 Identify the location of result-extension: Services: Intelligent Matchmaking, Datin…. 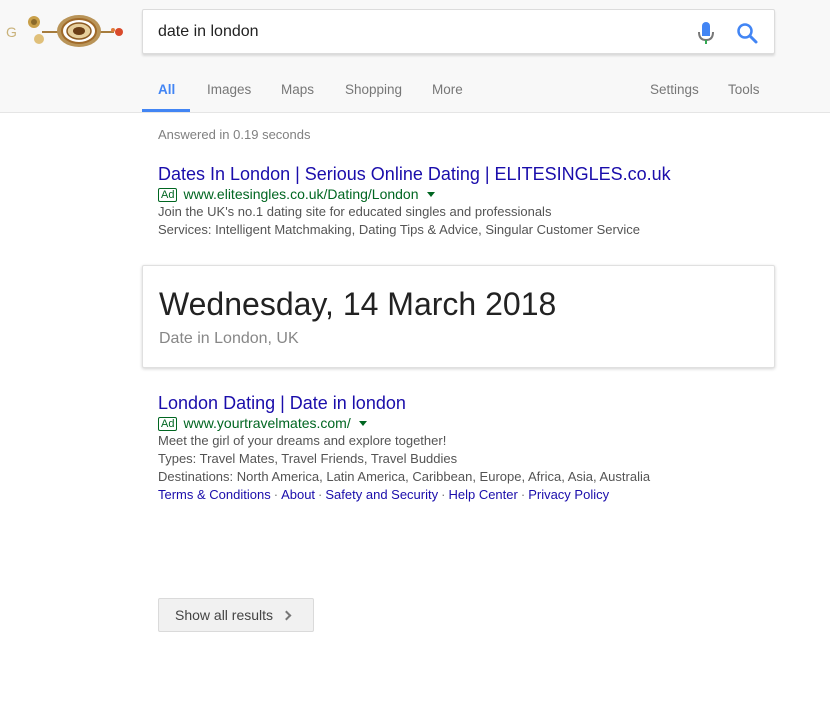
(399, 229).